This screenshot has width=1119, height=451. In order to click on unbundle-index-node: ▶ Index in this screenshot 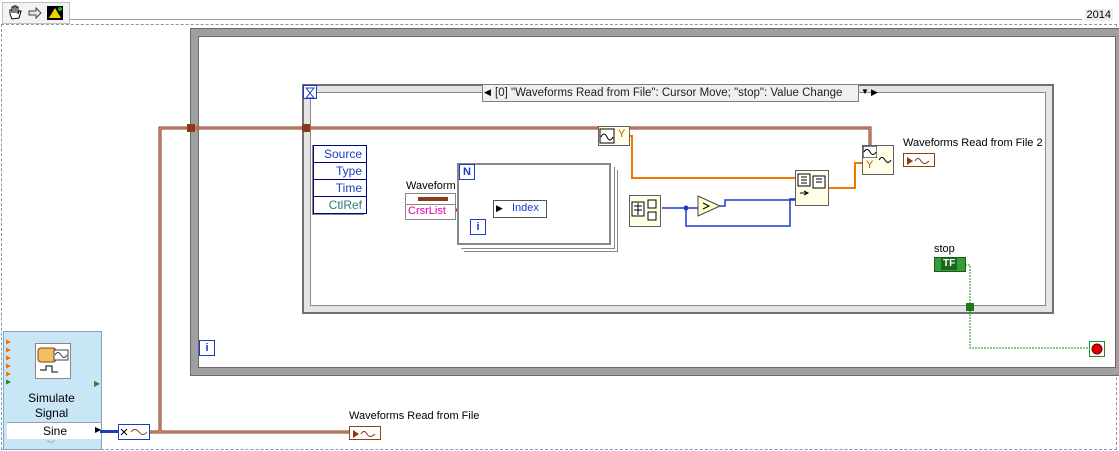, I will do `click(520, 209)`.